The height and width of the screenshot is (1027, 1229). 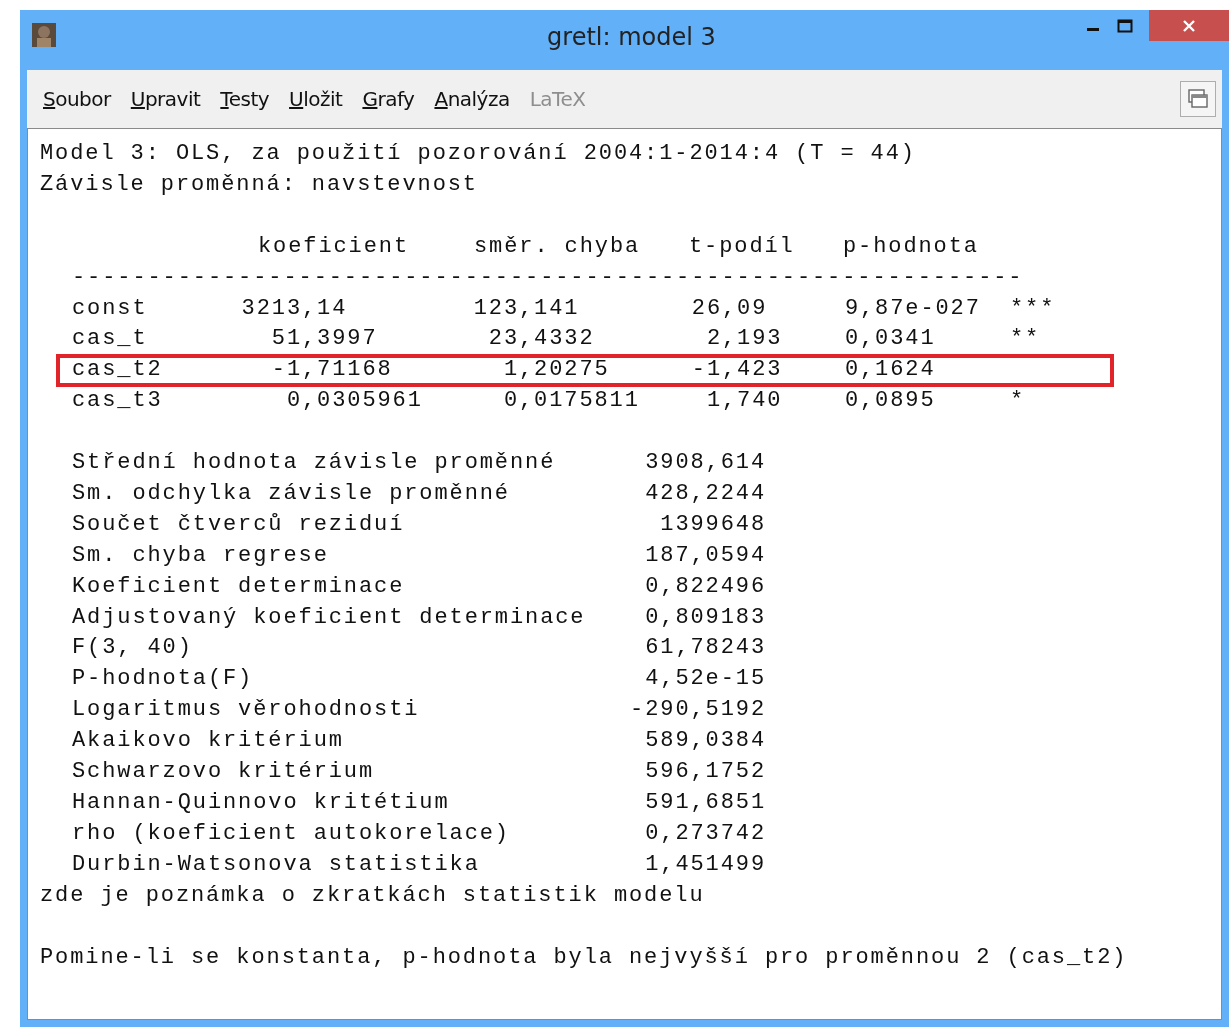 What do you see at coordinates (1025, 339) in the screenshot?
I see `significance-stars: **` at bounding box center [1025, 339].